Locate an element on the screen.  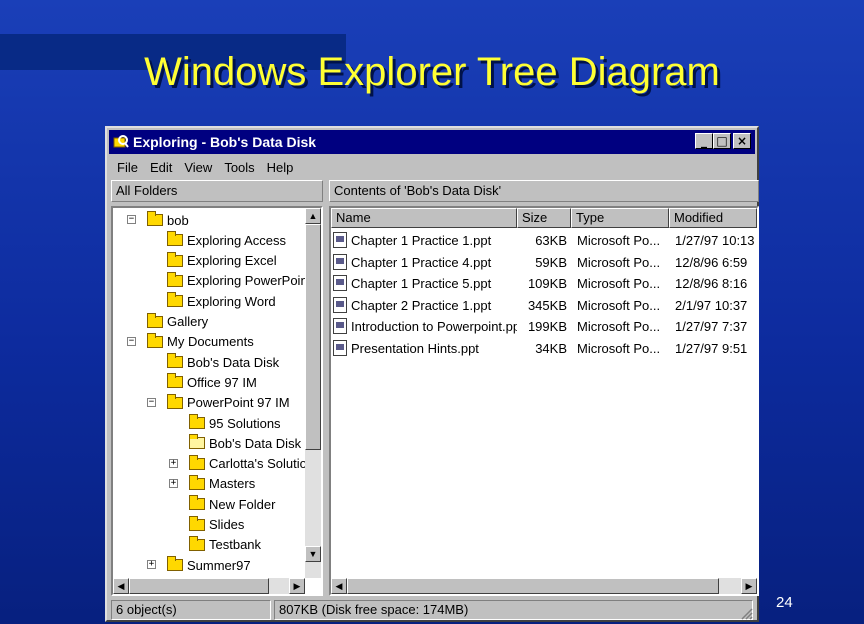
menu-edit: Edit is located at coordinates (161, 167).